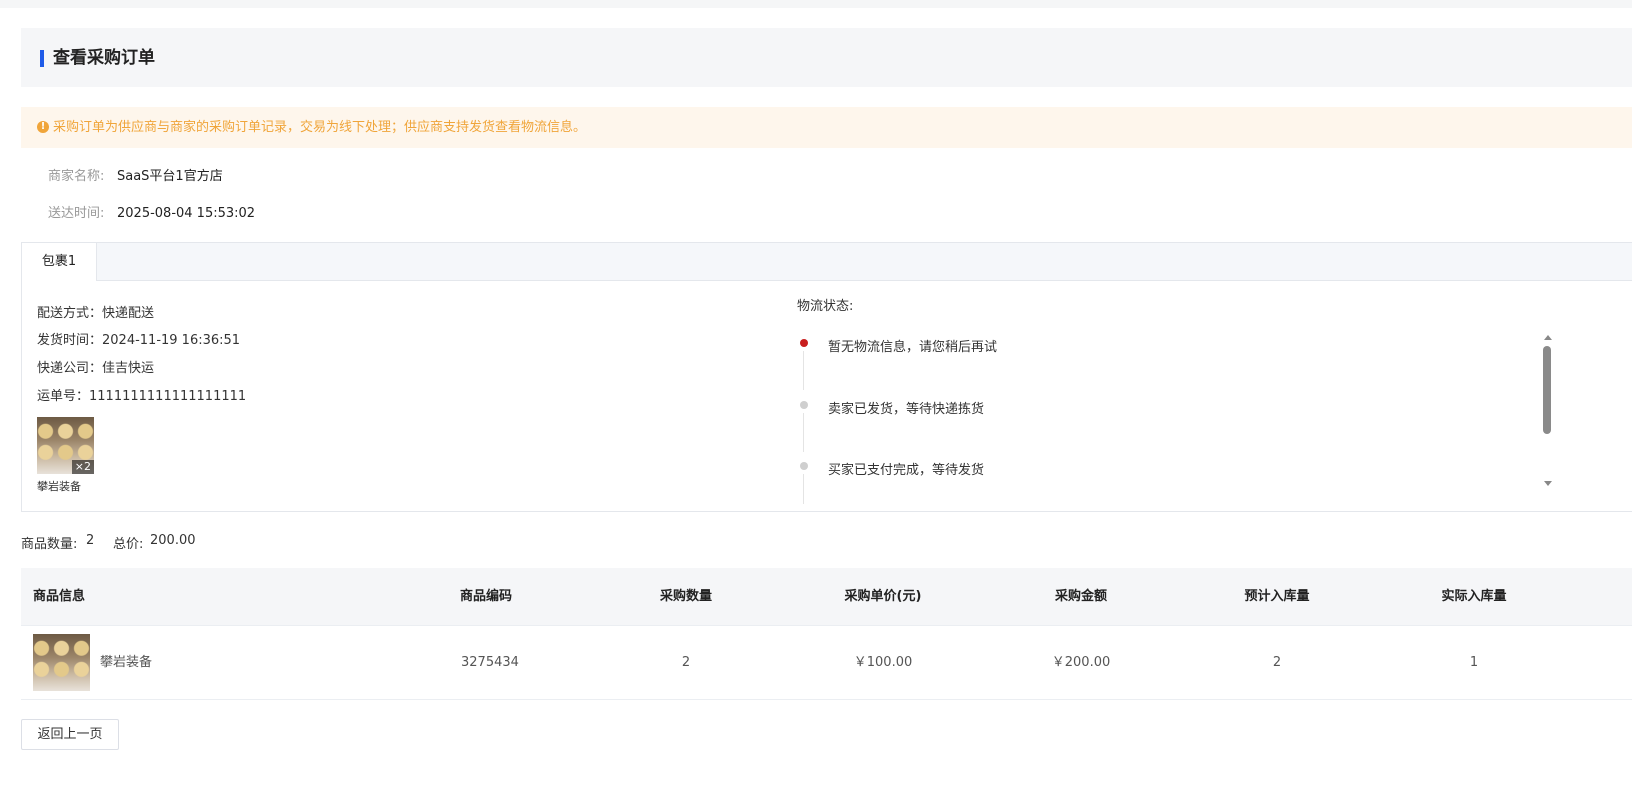 This screenshot has height=796, width=1632. Describe the element at coordinates (59, 262) in the screenshot. I see `tab-package-1: 包裹1` at that location.